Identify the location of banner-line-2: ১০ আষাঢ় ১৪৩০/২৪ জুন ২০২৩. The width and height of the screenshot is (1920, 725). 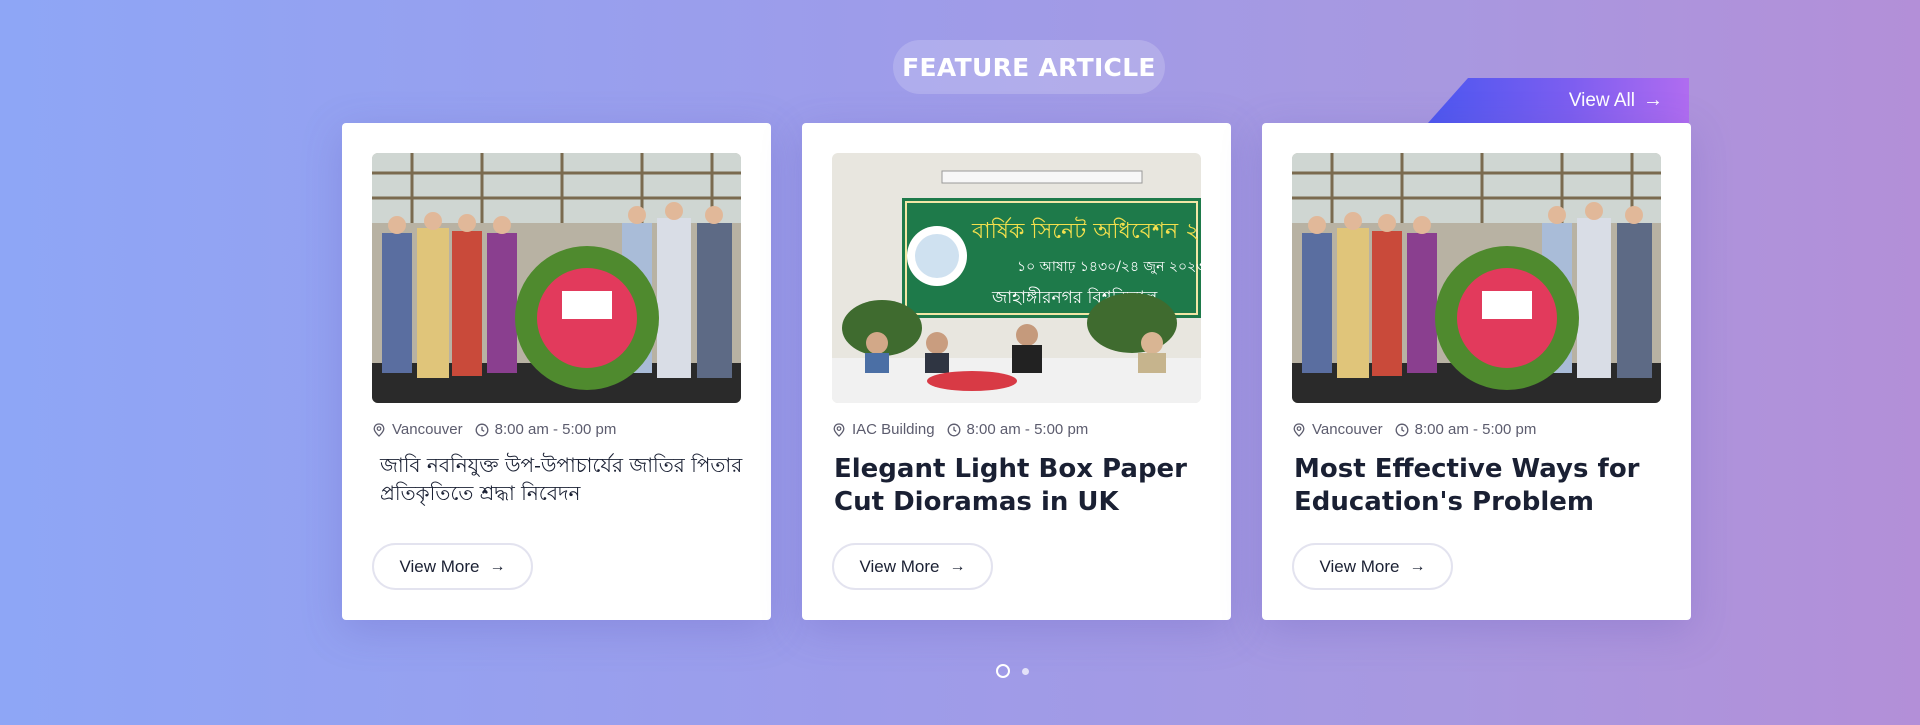
(1109, 267).